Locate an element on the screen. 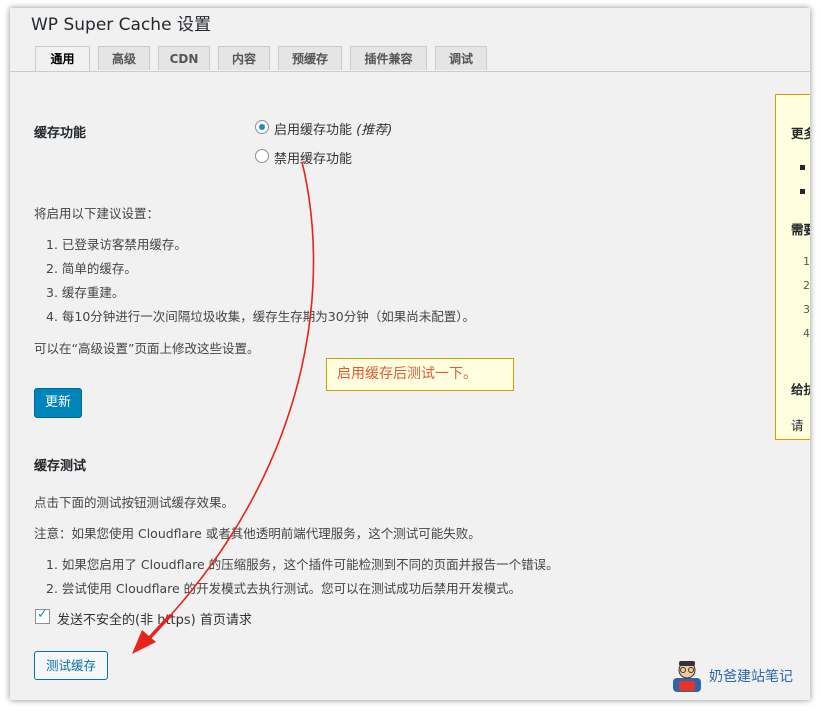 Image resolution: width=821 pixels, height=711 pixels. cache-test-label: 缓存测试 is located at coordinates (60, 466).